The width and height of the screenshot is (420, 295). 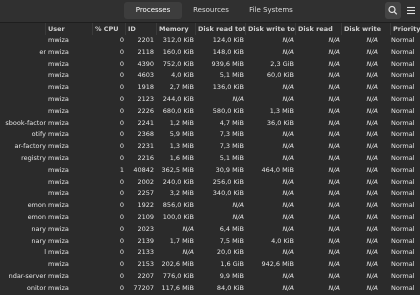 What do you see at coordinates (228, 181) in the screenshot?
I see `process-disk-read-total: 256,0 KiB` at bounding box center [228, 181].